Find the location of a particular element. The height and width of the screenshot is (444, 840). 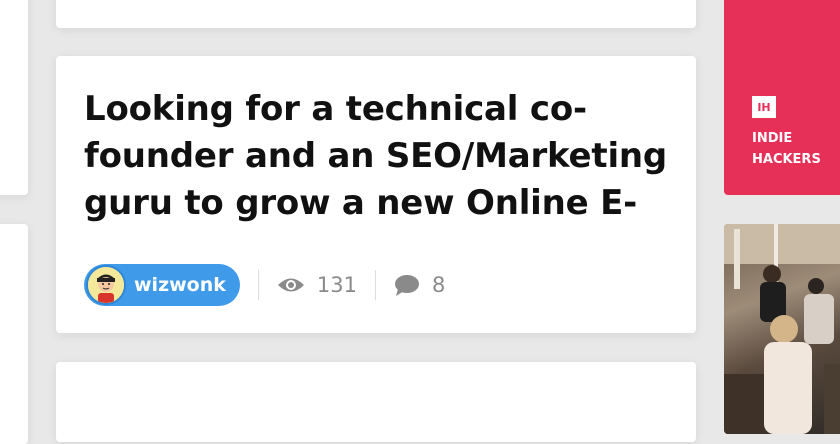

adjacent-card-left-bottom is located at coordinates (14, 334).